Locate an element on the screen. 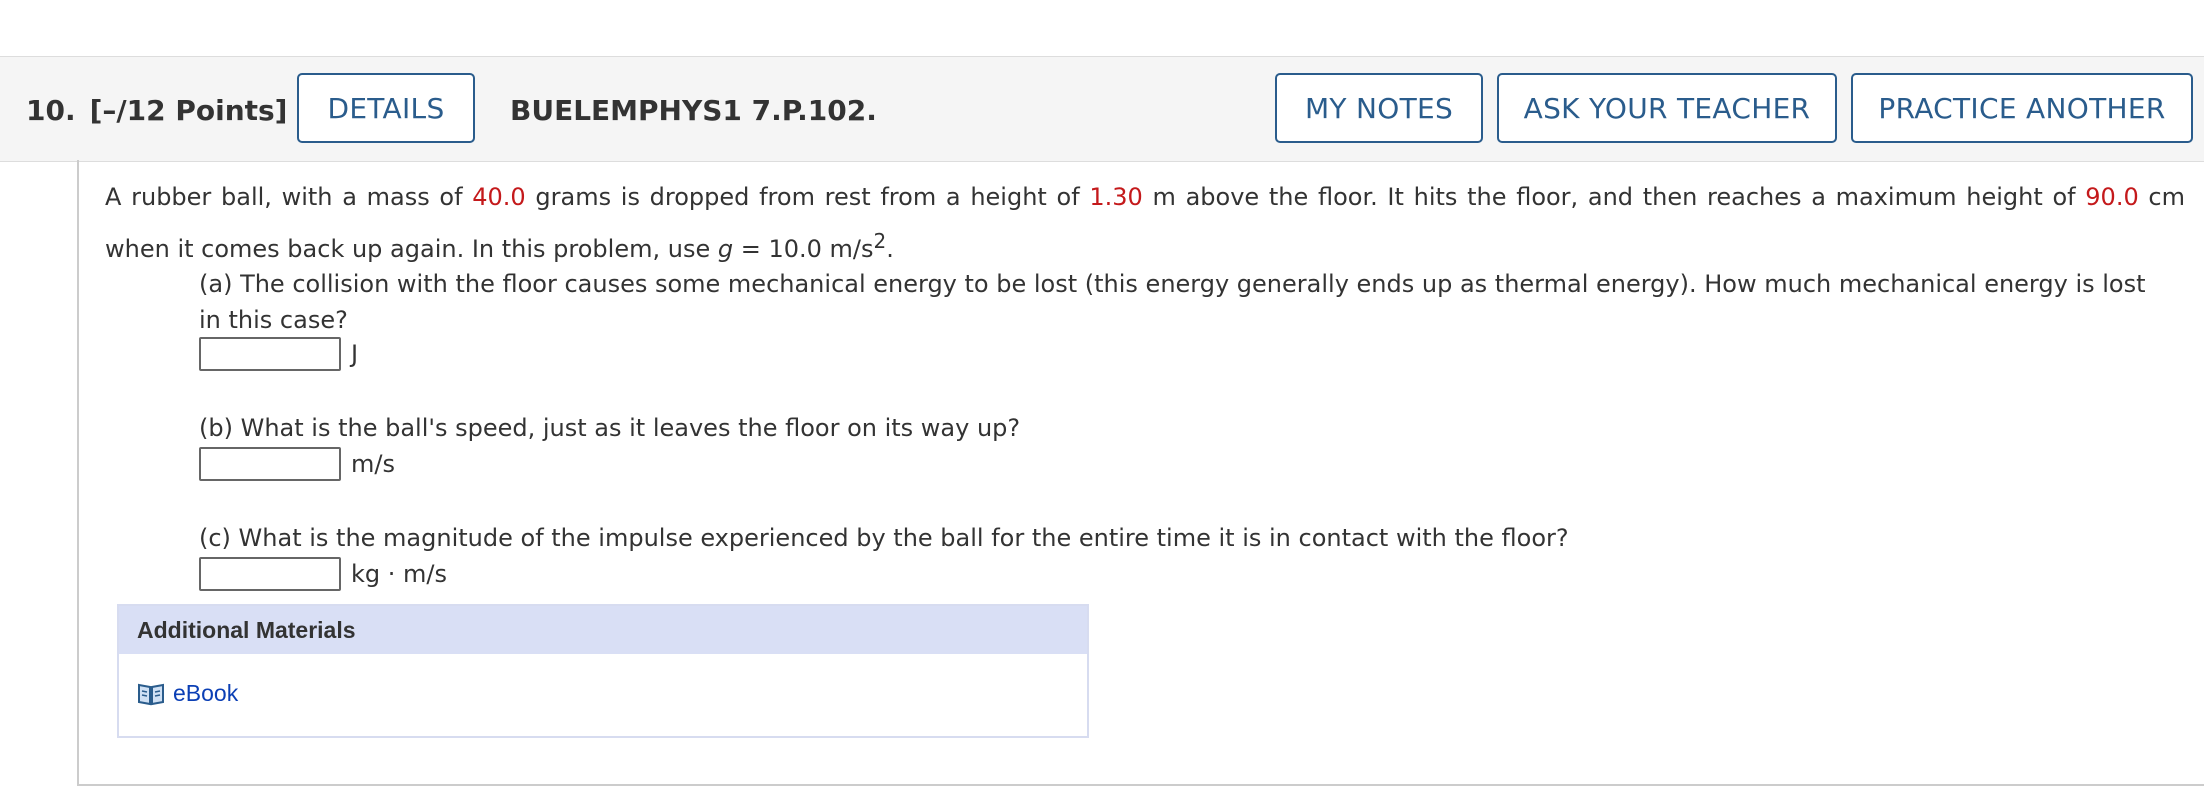  part-a-unit: J is located at coordinates (355, 354).